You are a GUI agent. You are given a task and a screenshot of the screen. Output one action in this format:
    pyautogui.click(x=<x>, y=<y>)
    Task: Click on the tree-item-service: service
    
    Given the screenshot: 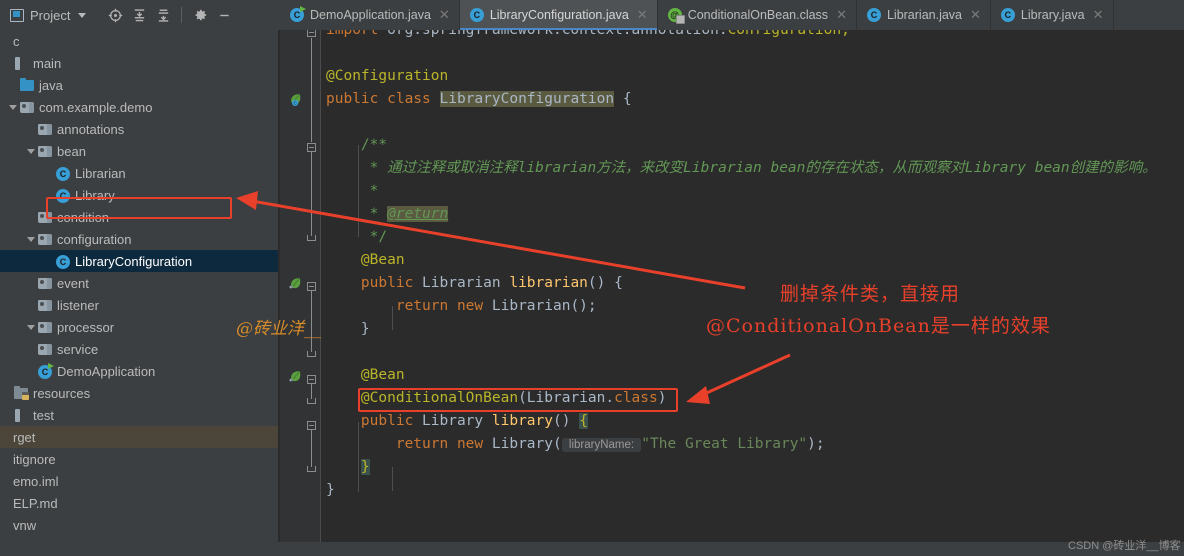 What is the action you would take?
    pyautogui.click(x=139, y=349)
    